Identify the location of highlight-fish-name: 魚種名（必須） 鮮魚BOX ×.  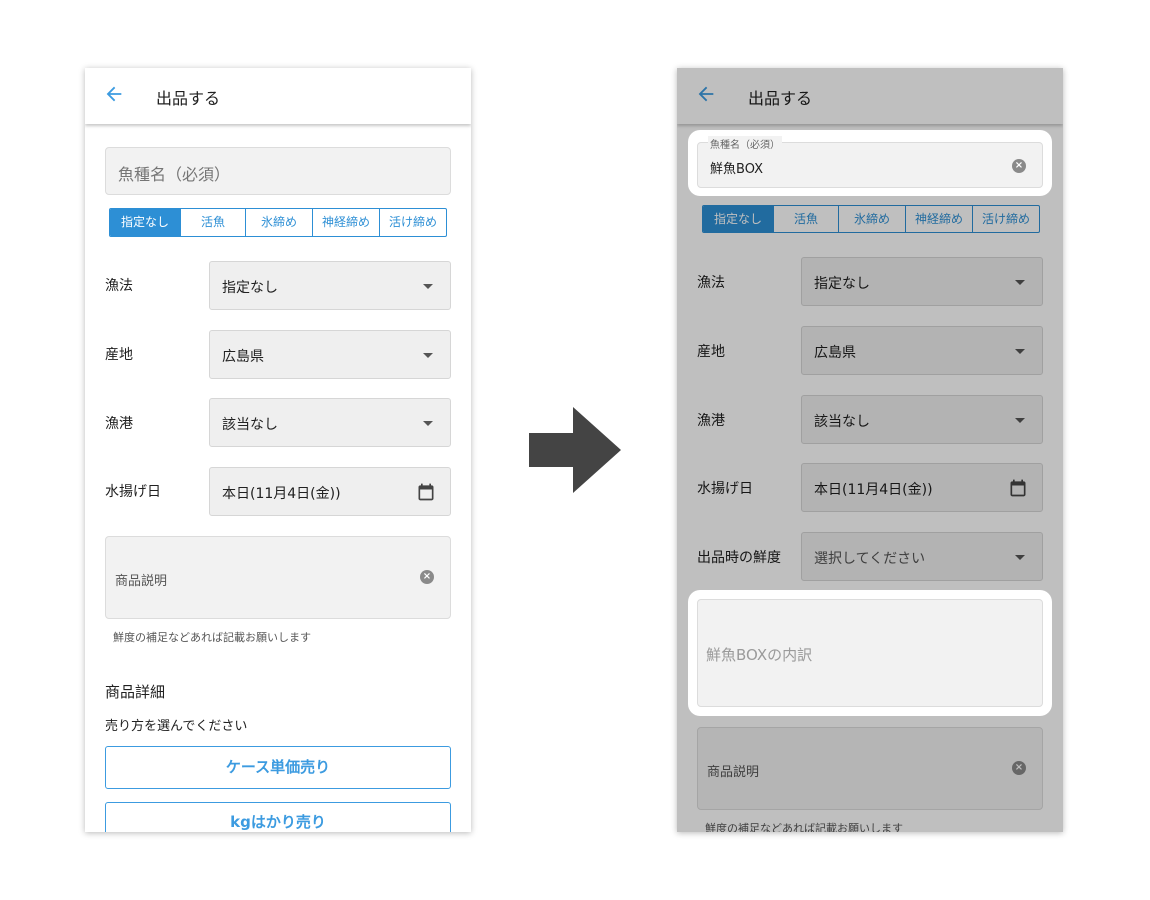
(870, 163).